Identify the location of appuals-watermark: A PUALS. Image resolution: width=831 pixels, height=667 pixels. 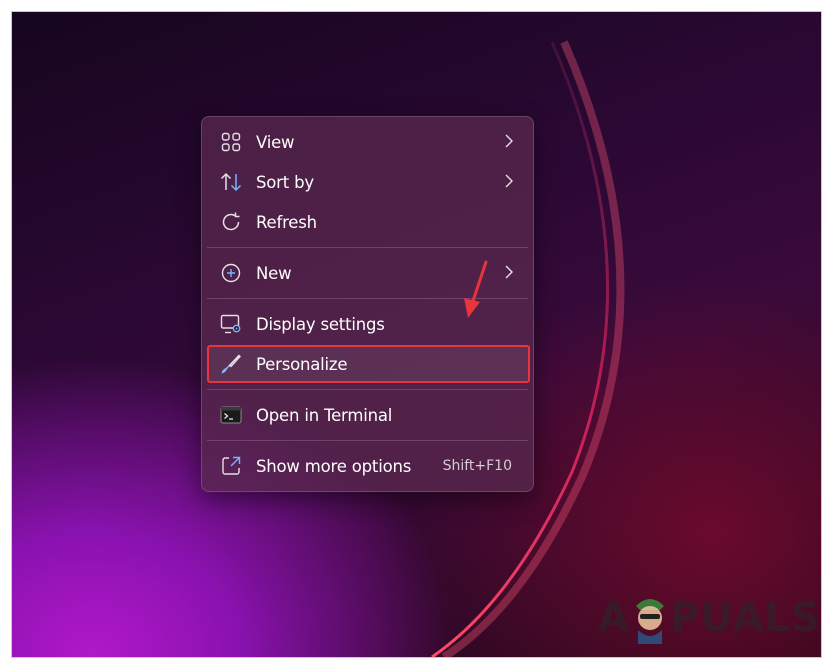
(709, 618).